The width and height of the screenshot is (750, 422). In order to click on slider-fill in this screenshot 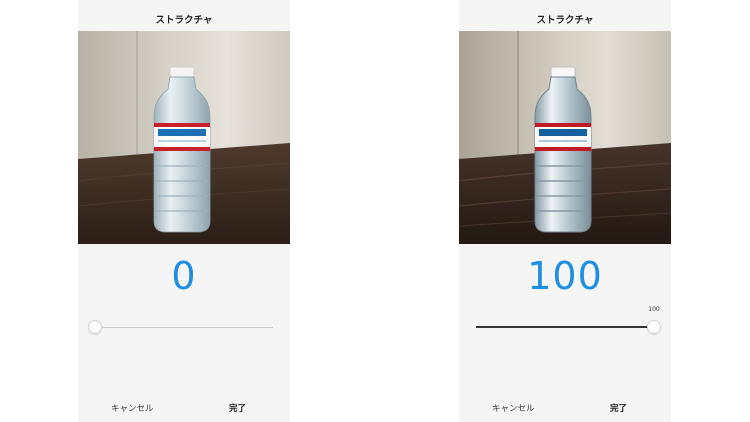, I will do `click(565, 327)`.